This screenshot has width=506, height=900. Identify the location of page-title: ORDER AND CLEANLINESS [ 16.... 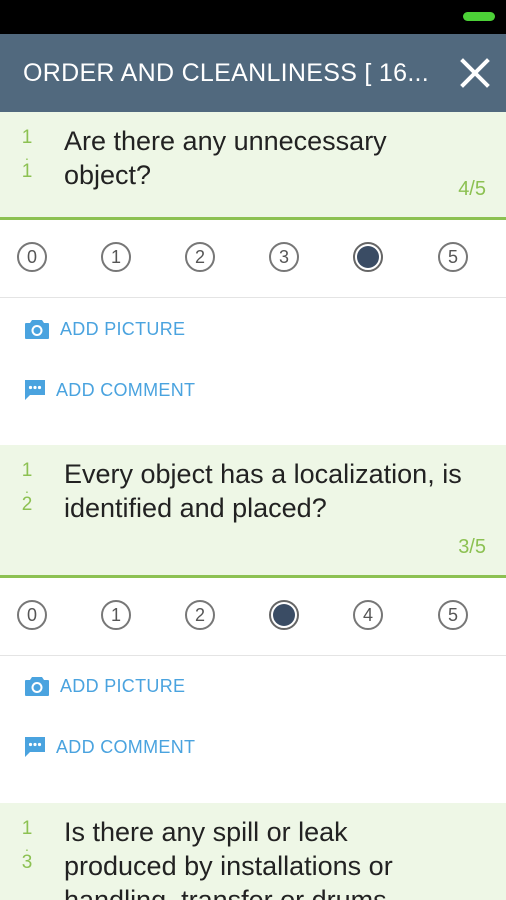
(226, 72).